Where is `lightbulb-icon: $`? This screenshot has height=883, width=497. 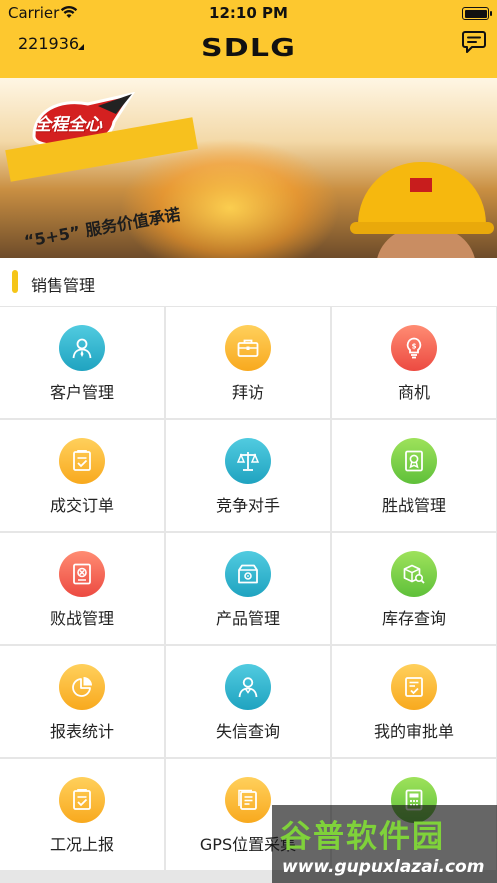
lightbulb-icon: $ is located at coordinates (414, 348).